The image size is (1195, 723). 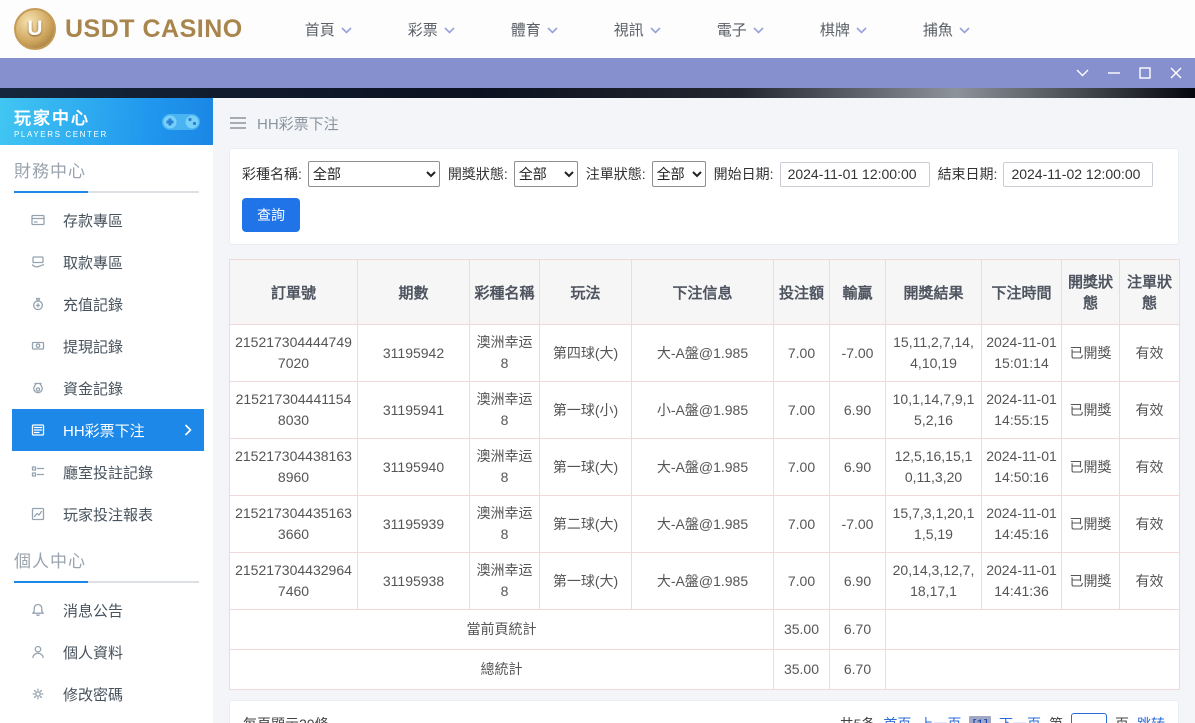 I want to click on td-play: 第一球(大), so click(x=585, y=467).